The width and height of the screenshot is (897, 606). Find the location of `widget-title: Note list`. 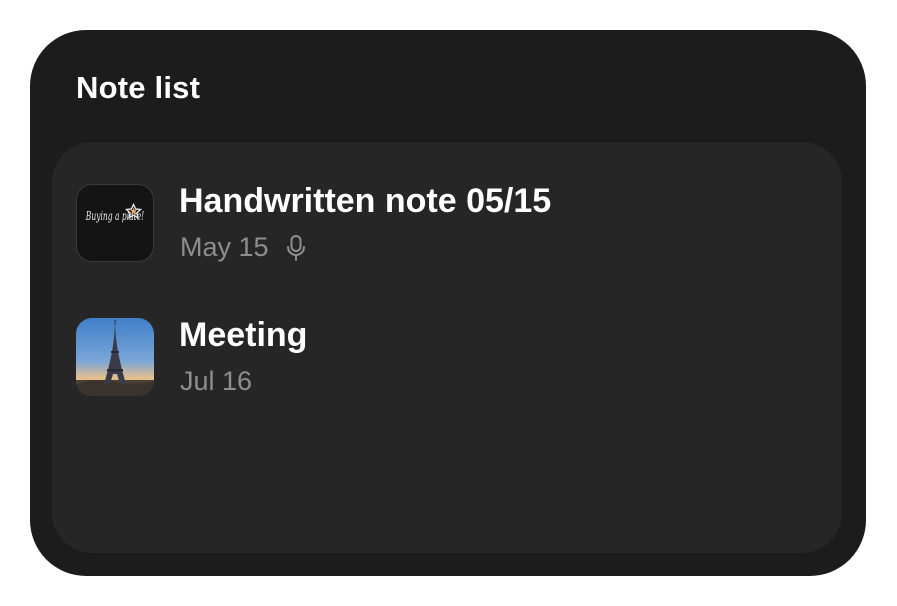

widget-title: Note list is located at coordinates (138, 88).